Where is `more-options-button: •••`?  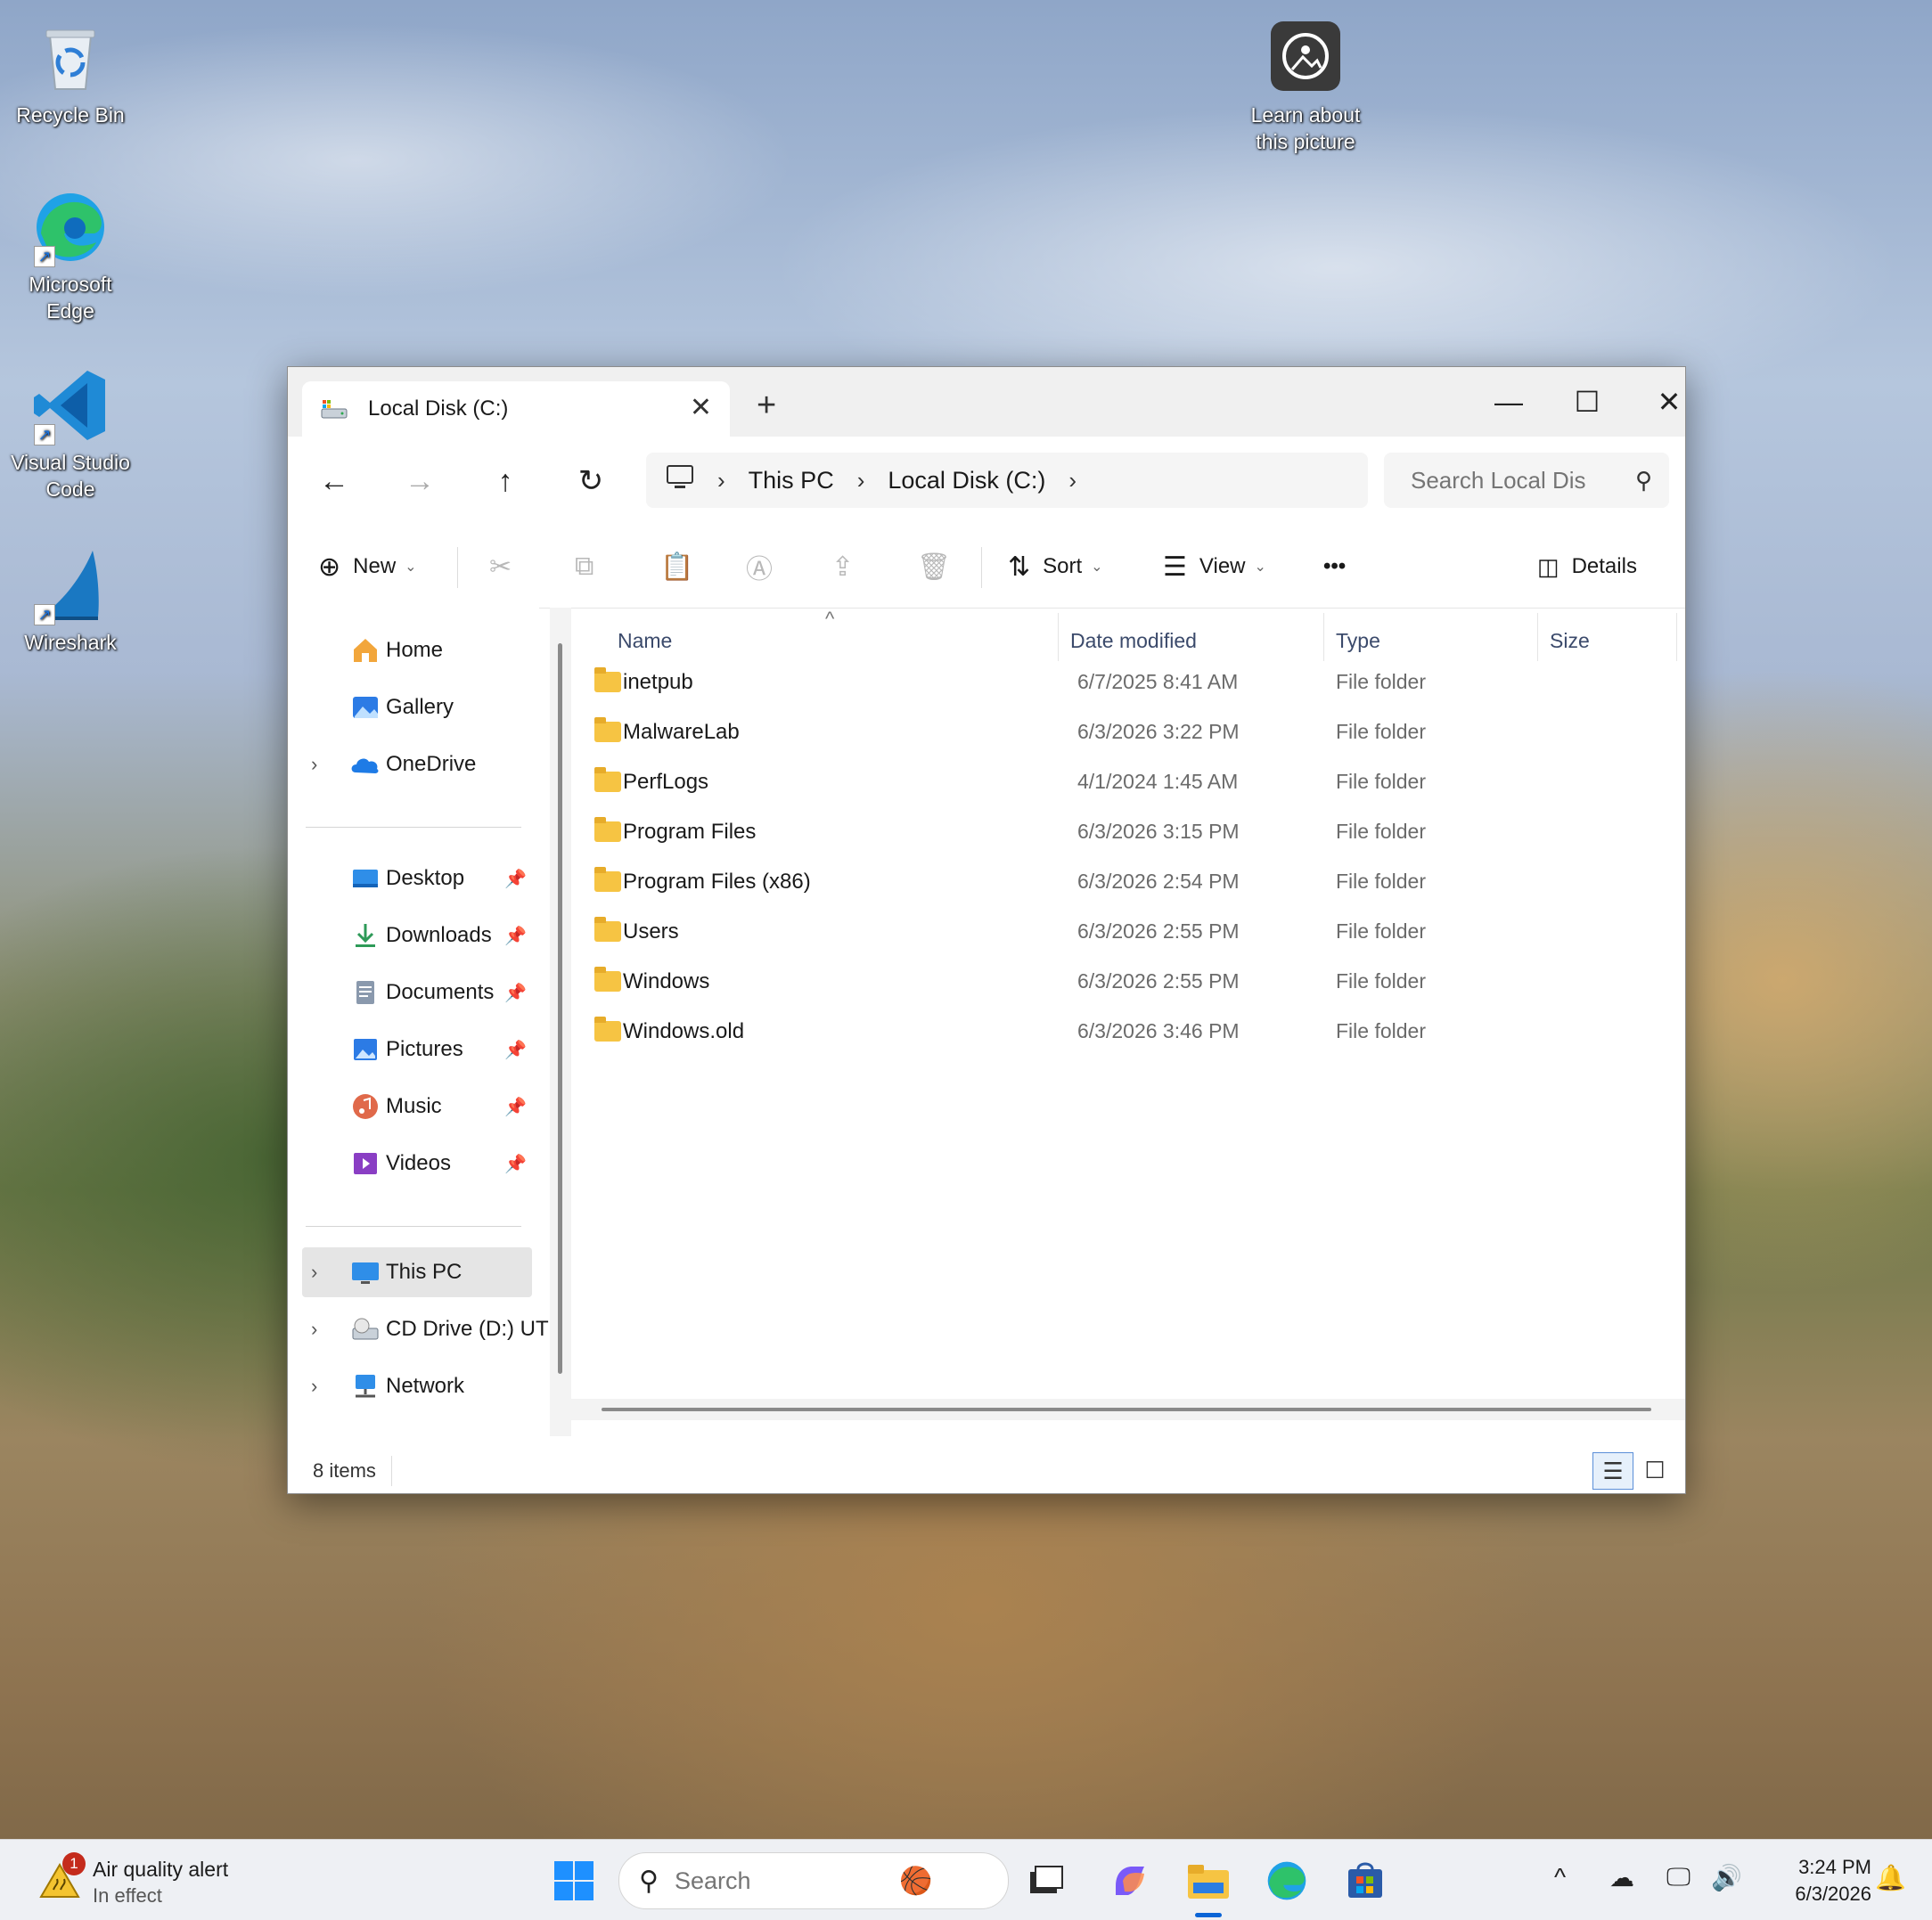
more-options-button: ••• is located at coordinates (1334, 566).